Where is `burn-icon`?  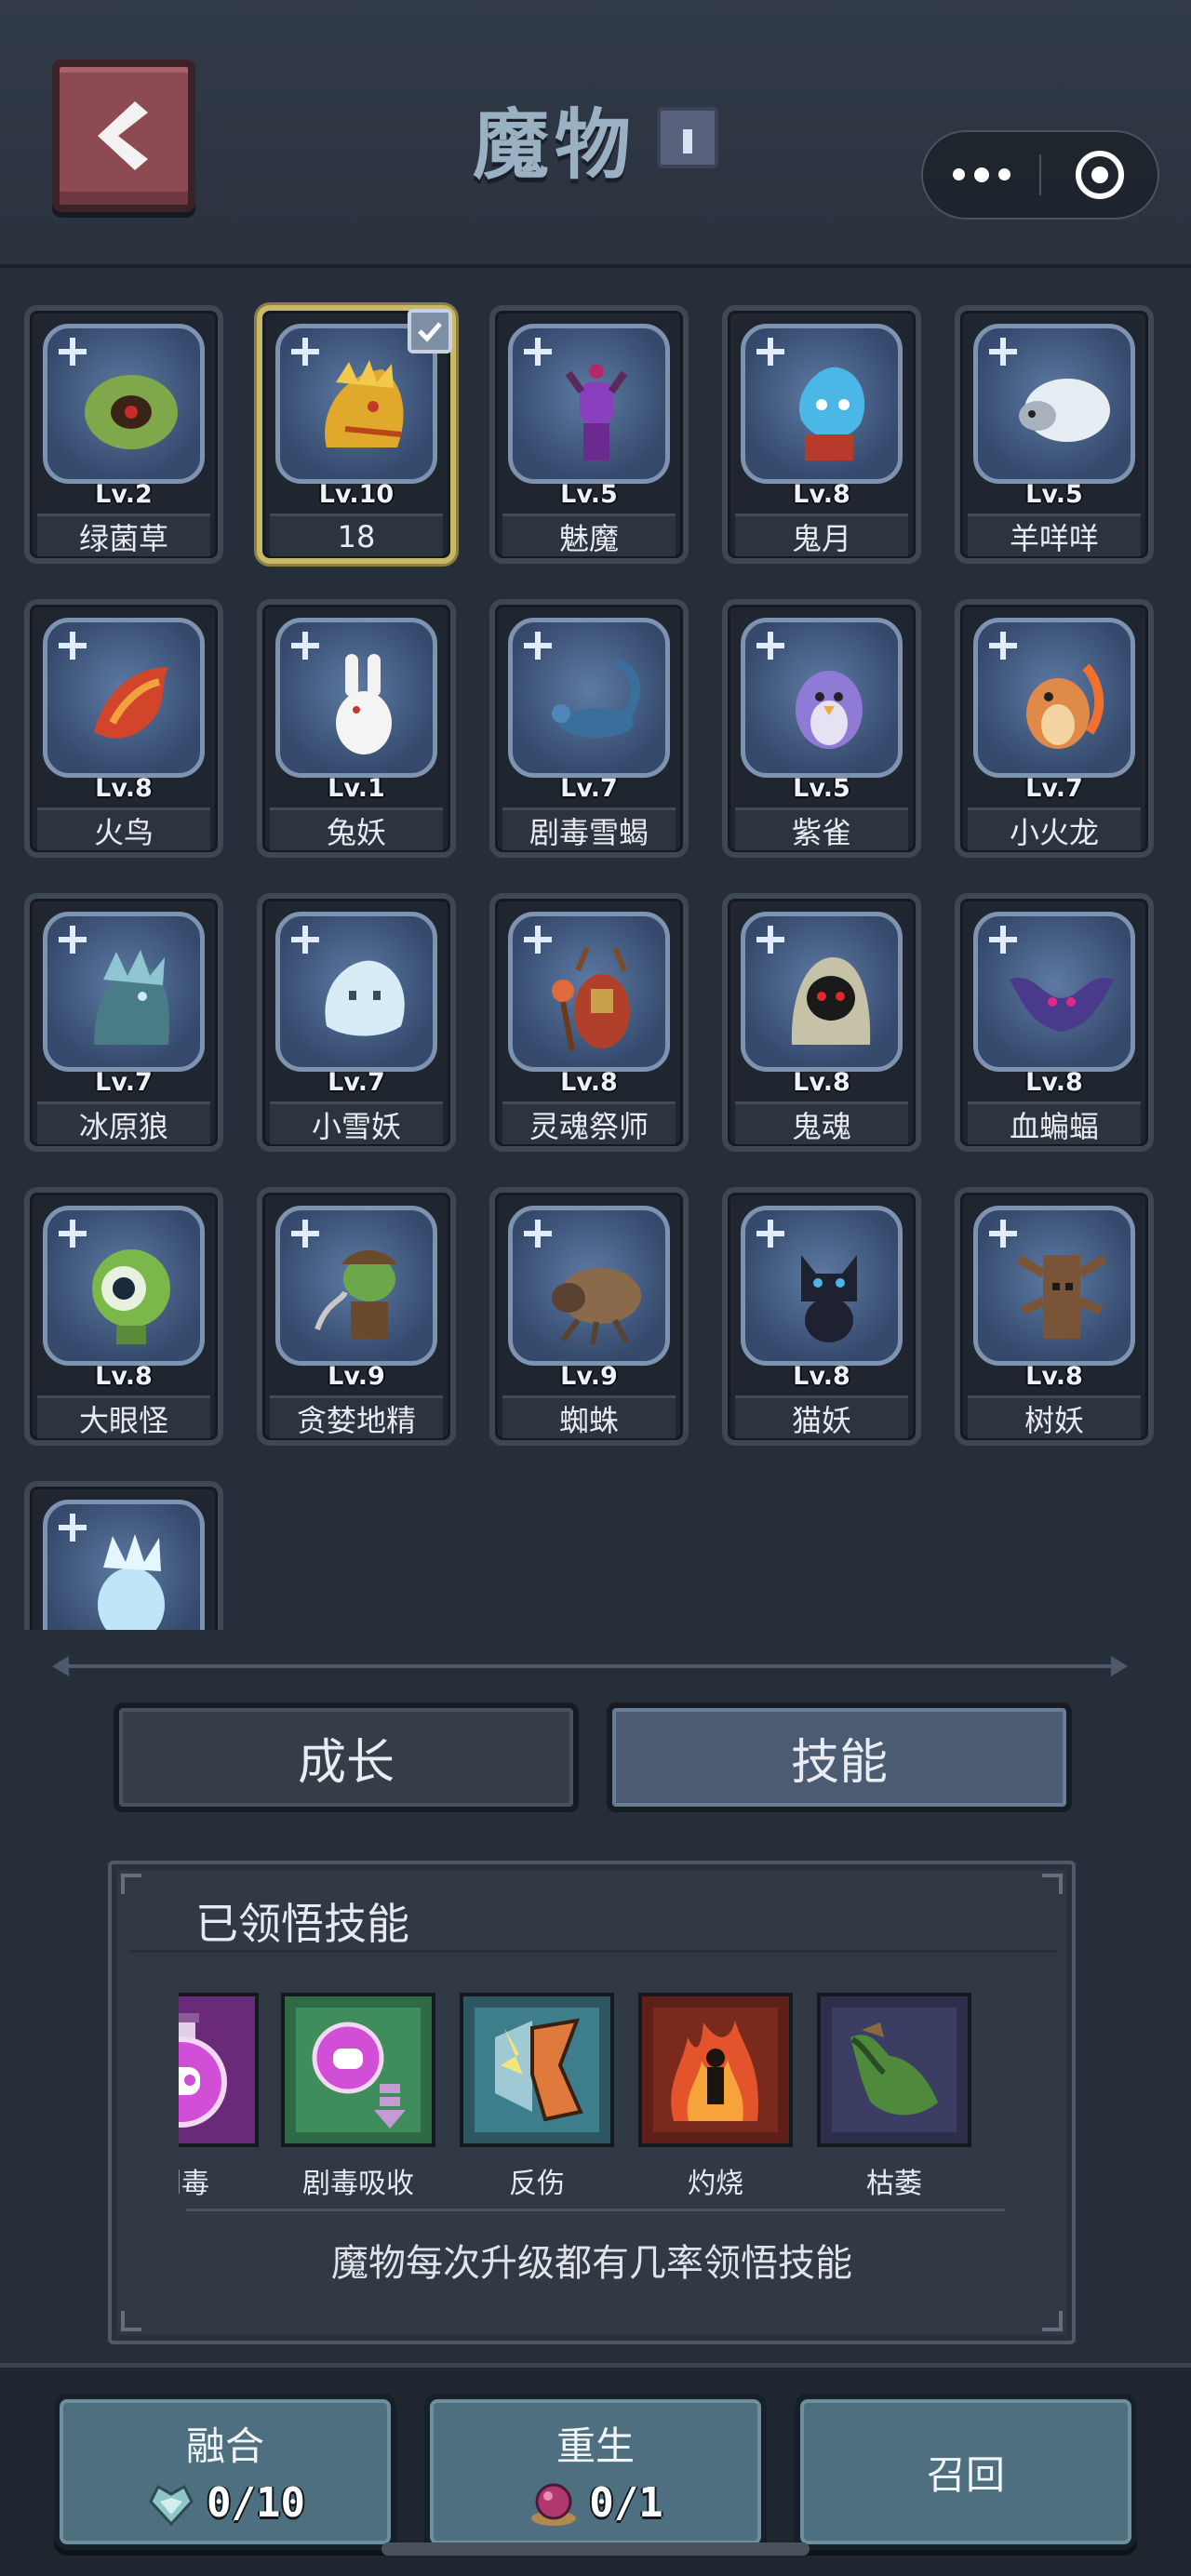 burn-icon is located at coordinates (715, 2070).